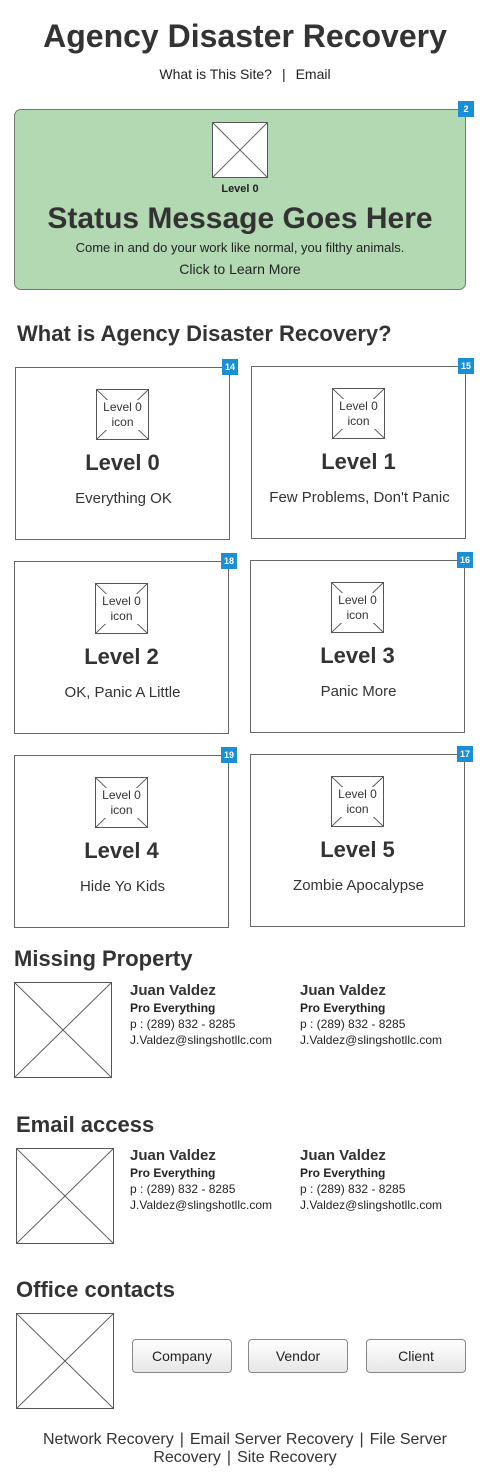 This screenshot has width=490, height=1477. Describe the element at coordinates (182, 1356) in the screenshot. I see `company-button: Company` at that location.